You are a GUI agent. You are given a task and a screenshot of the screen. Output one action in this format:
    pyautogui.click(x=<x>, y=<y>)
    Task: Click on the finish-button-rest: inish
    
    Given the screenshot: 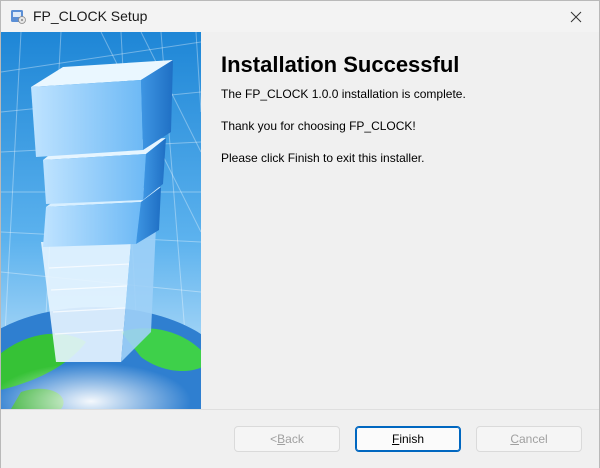 What is the action you would take?
    pyautogui.click(x=412, y=439)
    